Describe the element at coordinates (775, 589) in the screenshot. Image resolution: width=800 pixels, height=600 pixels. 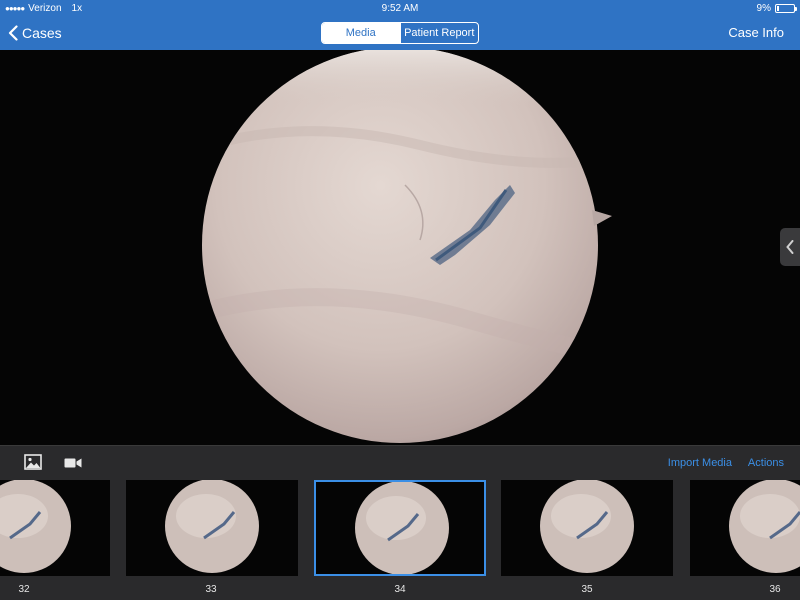
I see `thumbnail-label: 36` at that location.